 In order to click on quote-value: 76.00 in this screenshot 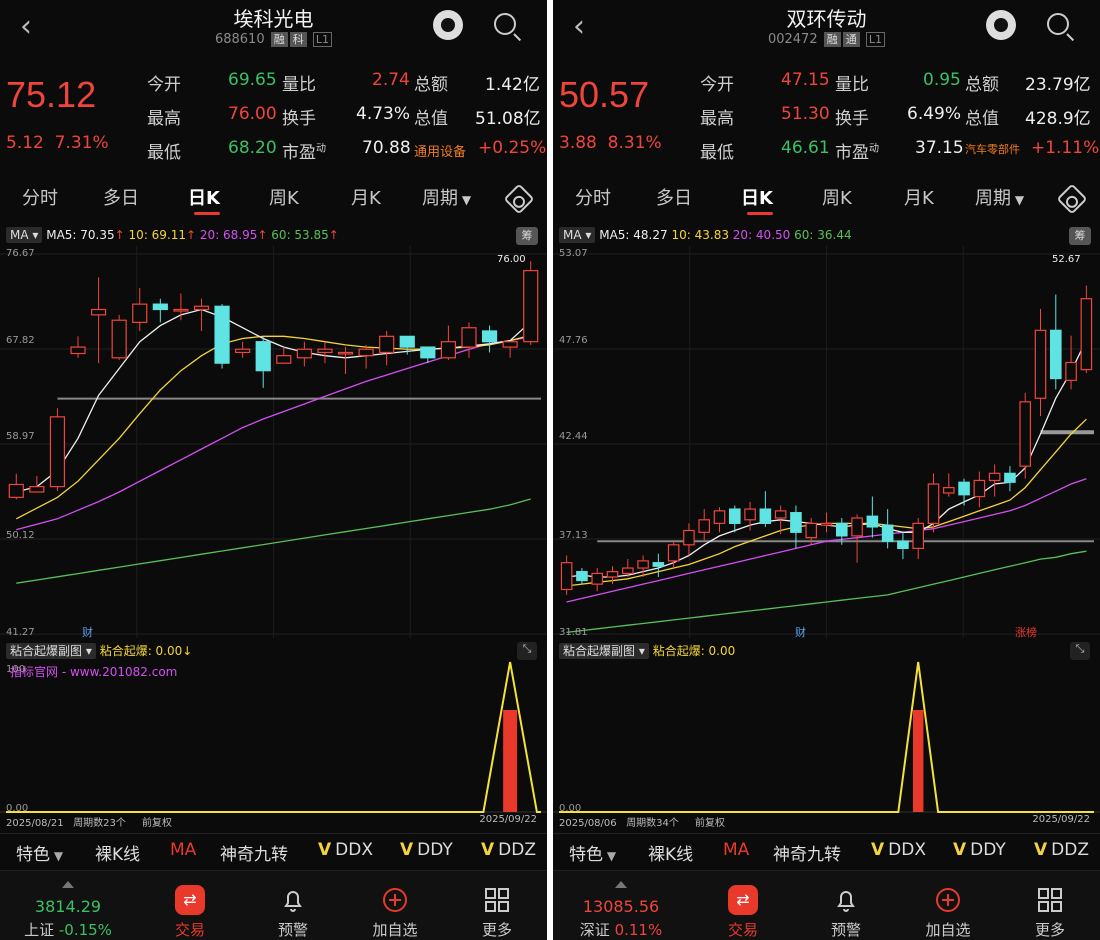, I will do `click(252, 114)`.